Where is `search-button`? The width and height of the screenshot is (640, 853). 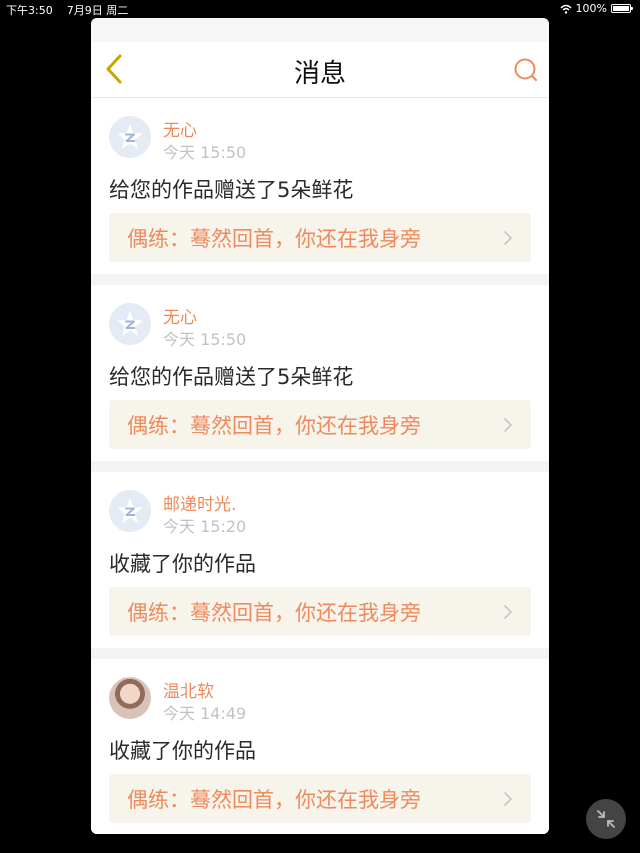
search-button is located at coordinates (526, 70).